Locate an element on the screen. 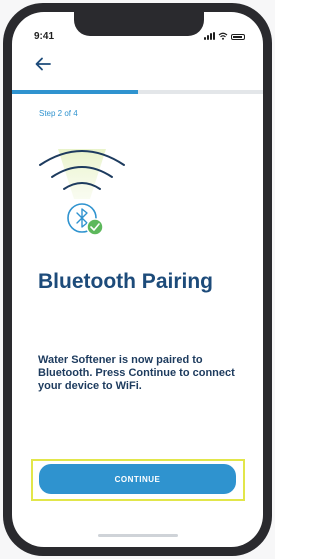  page-title: Bluetooth Pairing is located at coordinates (125, 281).